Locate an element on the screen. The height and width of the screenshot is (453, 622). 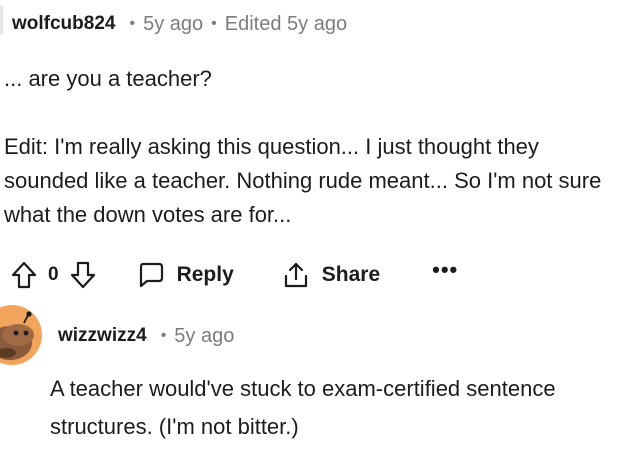
thread-line is located at coordinates (1, 20).